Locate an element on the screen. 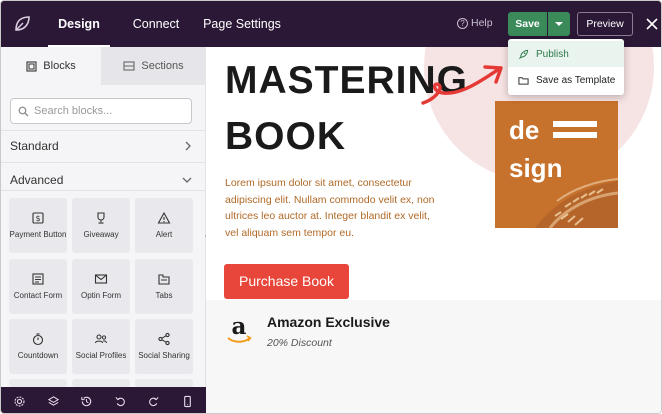  tab-sections: Sections is located at coordinates (153, 66).